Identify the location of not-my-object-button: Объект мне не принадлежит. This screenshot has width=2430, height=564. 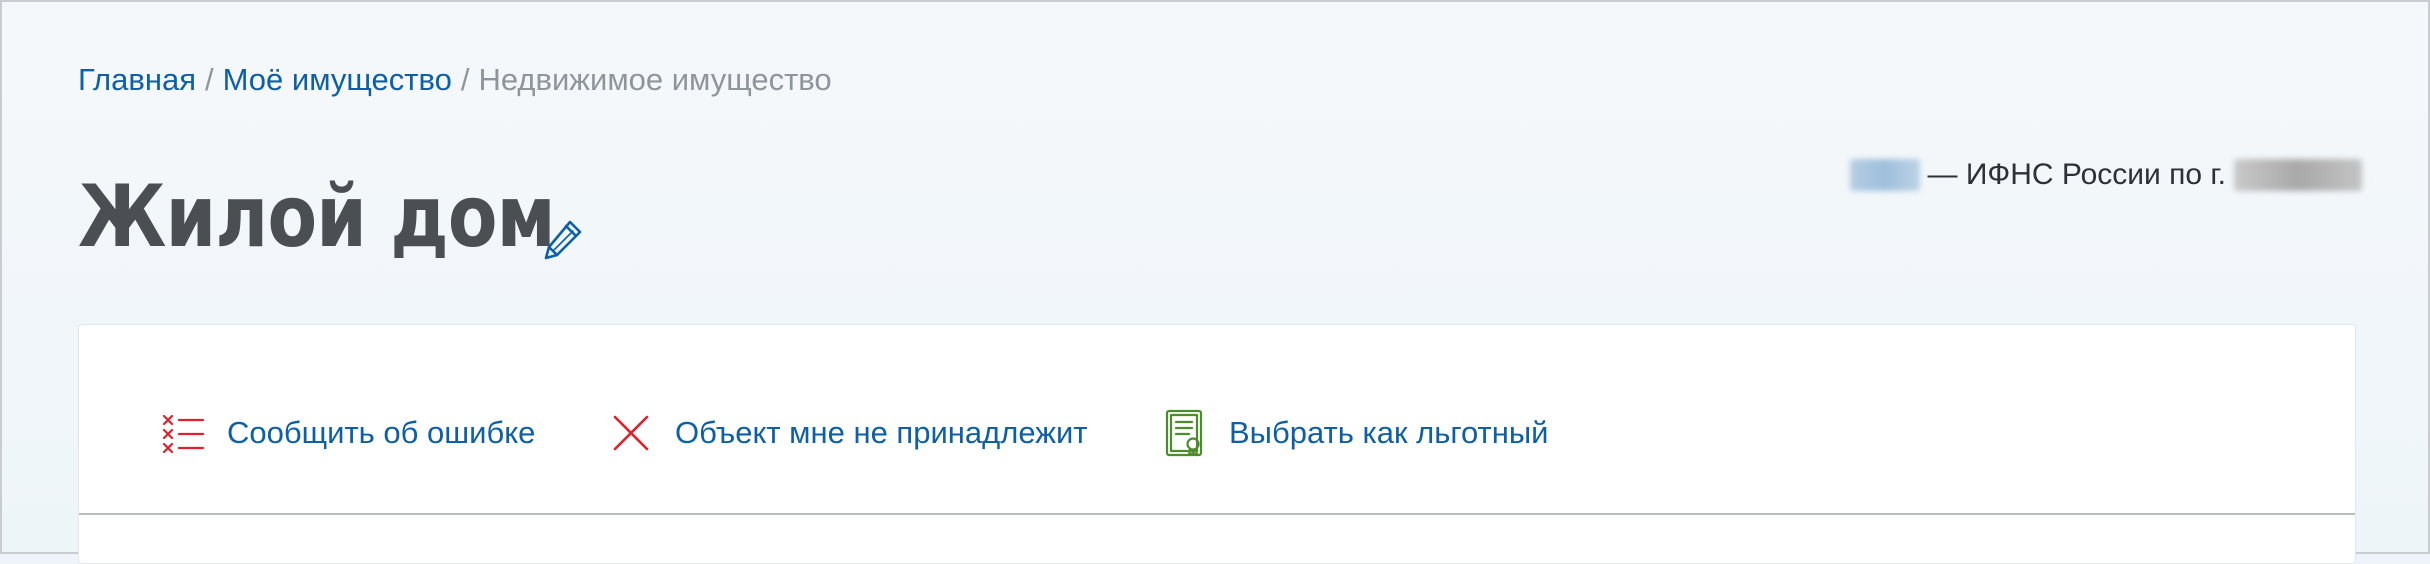
(848, 433).